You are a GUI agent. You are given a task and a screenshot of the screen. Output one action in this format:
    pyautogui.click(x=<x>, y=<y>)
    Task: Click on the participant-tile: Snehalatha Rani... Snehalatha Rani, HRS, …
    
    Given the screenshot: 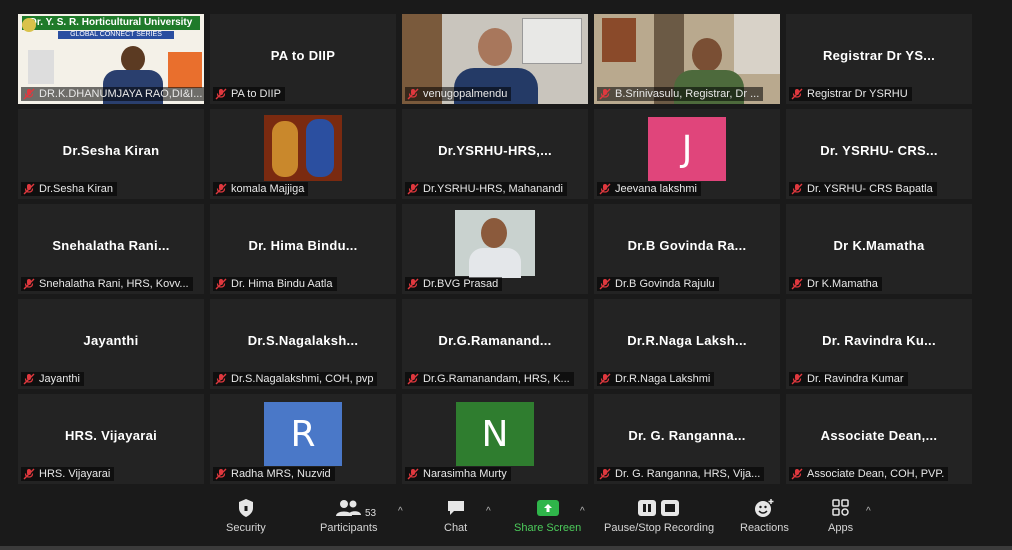 What is the action you would take?
    pyautogui.click(x=111, y=249)
    